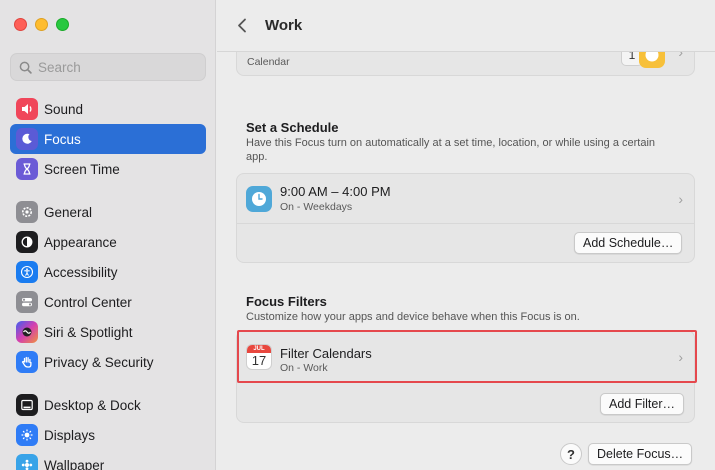 Image resolution: width=715 pixels, height=470 pixels. What do you see at coordinates (466, 26) in the screenshot?
I see `toolbar: Work` at bounding box center [466, 26].